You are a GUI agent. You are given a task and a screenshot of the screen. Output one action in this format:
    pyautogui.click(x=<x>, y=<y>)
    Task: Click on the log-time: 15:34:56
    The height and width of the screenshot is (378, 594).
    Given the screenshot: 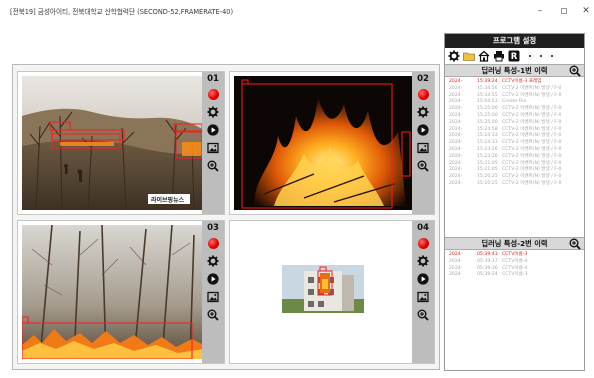 What is the action you would take?
    pyautogui.click(x=487, y=88)
    